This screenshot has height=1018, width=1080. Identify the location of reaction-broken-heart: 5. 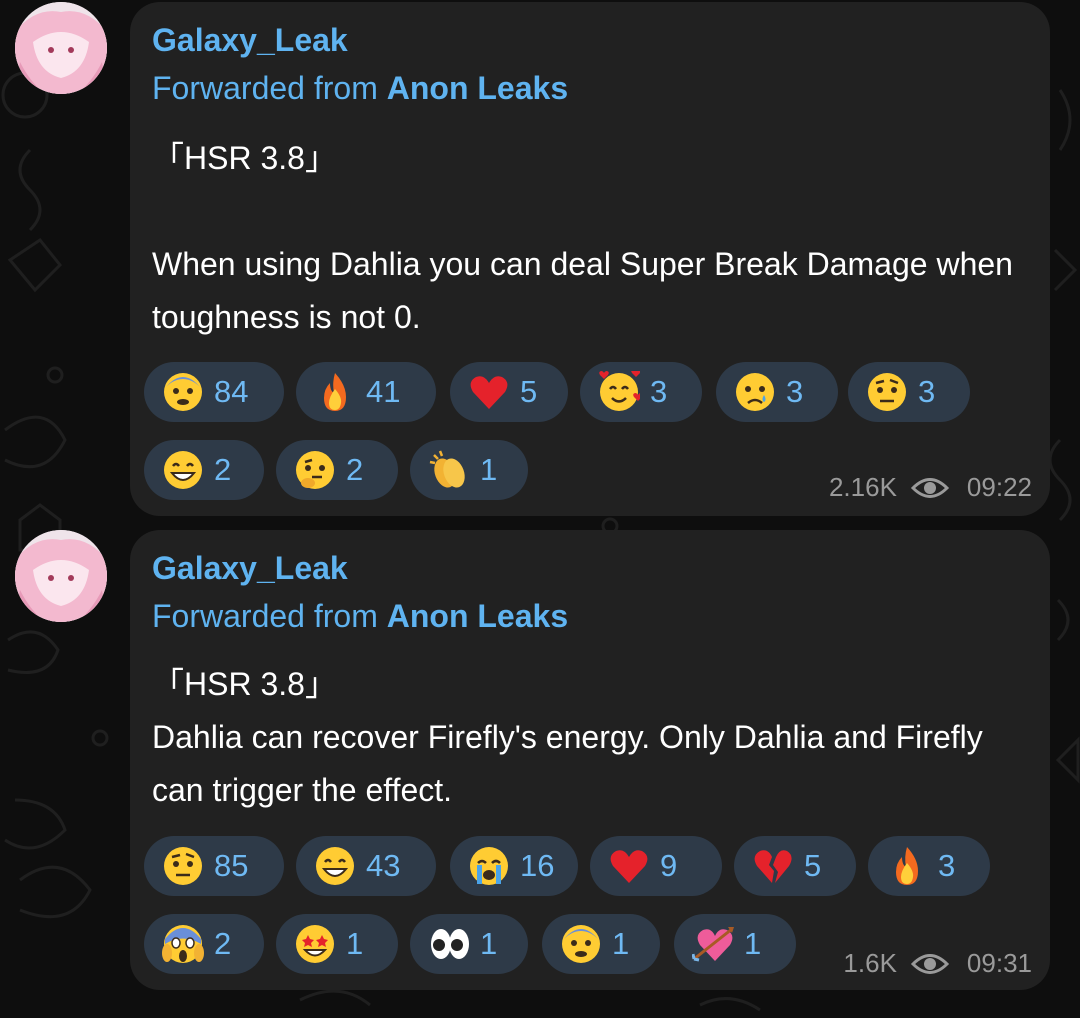
(795, 866).